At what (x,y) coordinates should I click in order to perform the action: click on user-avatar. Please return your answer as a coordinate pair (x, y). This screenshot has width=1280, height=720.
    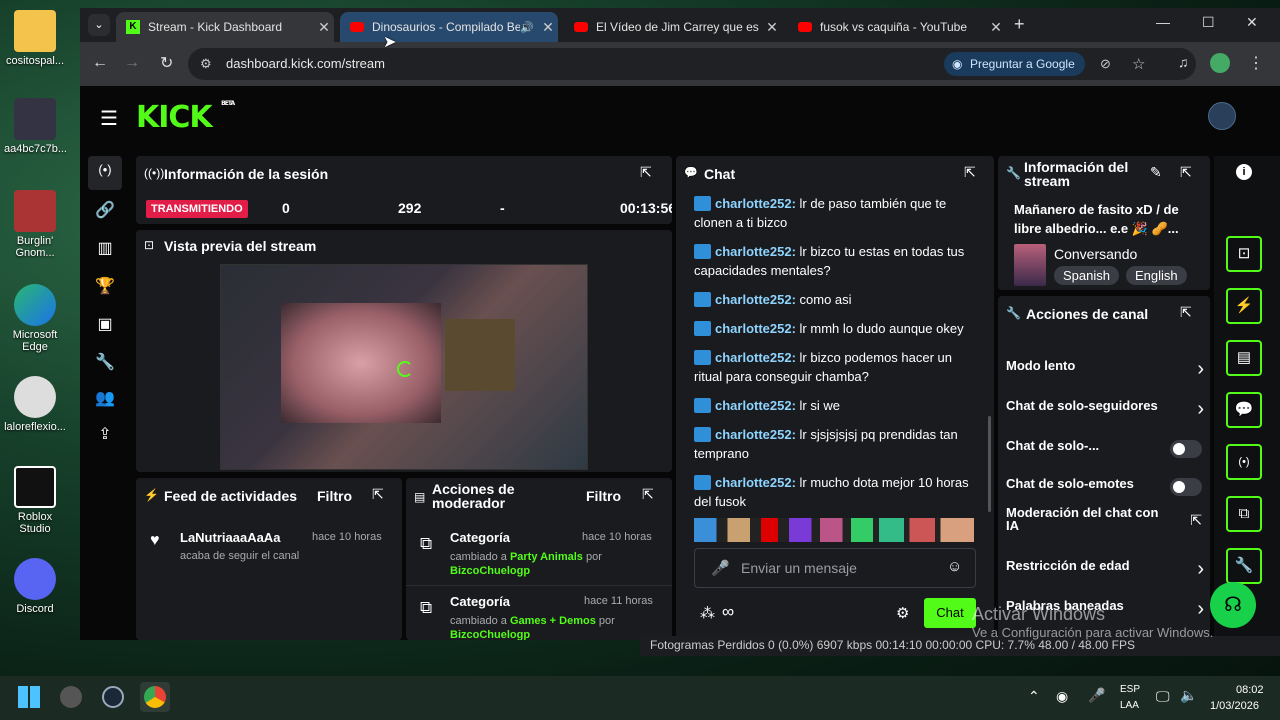
    Looking at the image, I should click on (1222, 116).